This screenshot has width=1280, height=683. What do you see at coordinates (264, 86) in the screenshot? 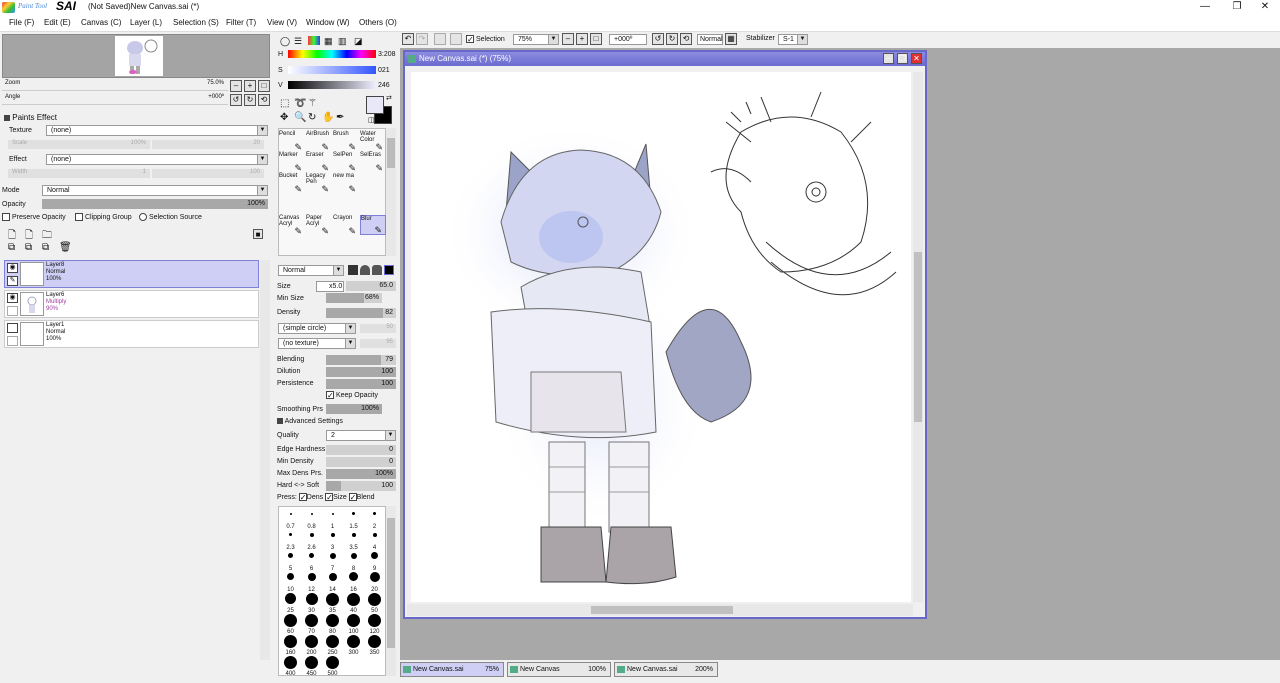
I see `zoom-reset-icon: □` at bounding box center [264, 86].